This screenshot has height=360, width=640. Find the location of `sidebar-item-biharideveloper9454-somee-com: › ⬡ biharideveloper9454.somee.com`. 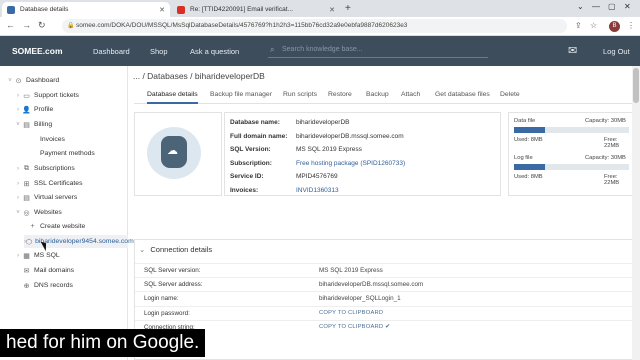

sidebar-item-biharideveloper9454-somee-com: › ⬡ biharideveloper9454.somee.com is located at coordinates (79, 241).